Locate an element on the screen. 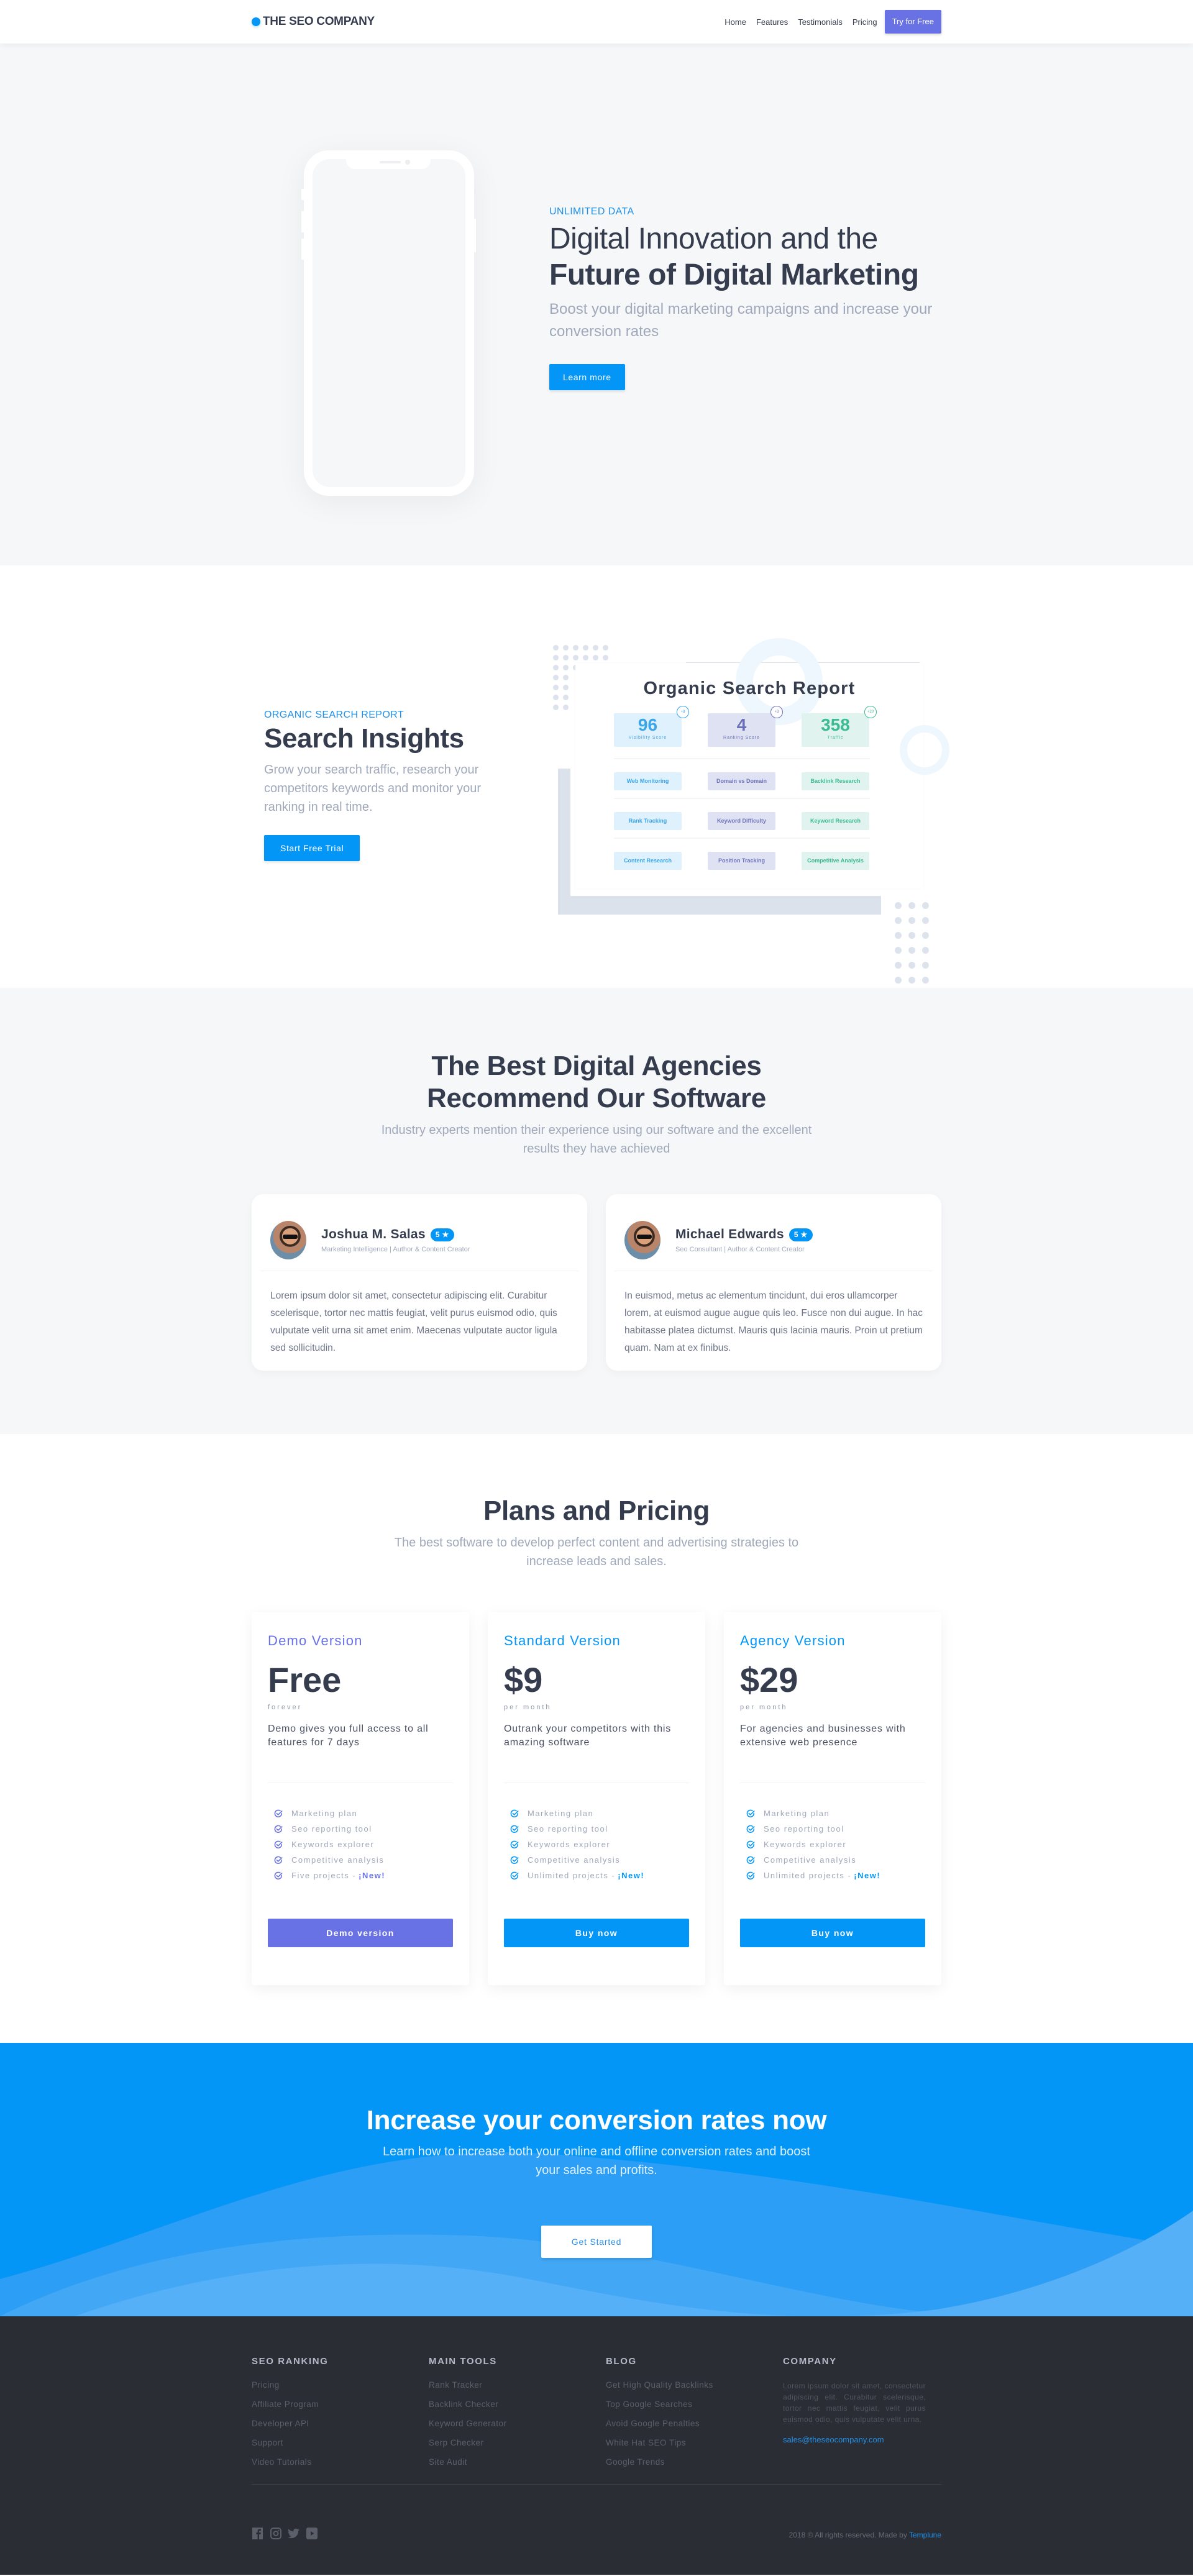 The width and height of the screenshot is (1193, 2576). phone-screen is located at coordinates (389, 323).